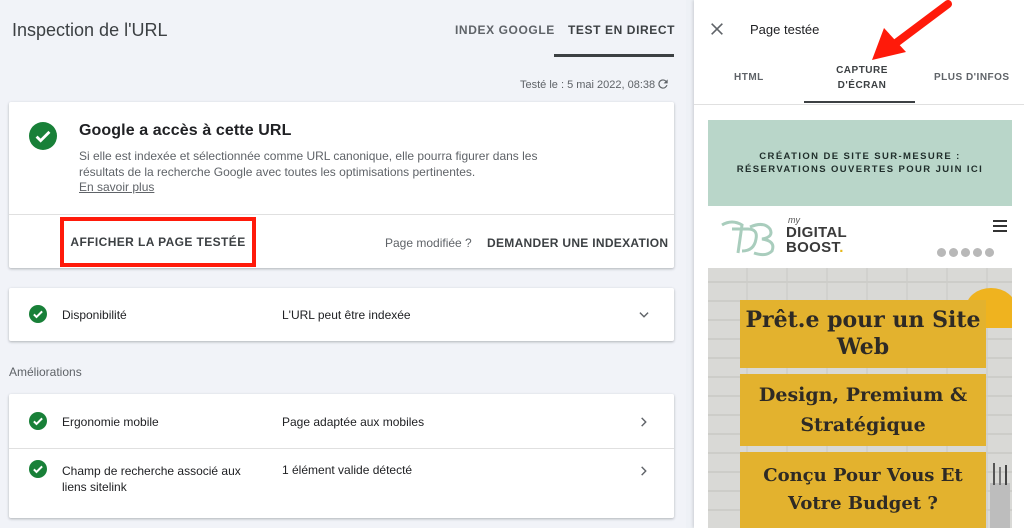 Image resolution: width=1024 pixels, height=528 pixels. I want to click on facebook-icon, so click(965, 252).